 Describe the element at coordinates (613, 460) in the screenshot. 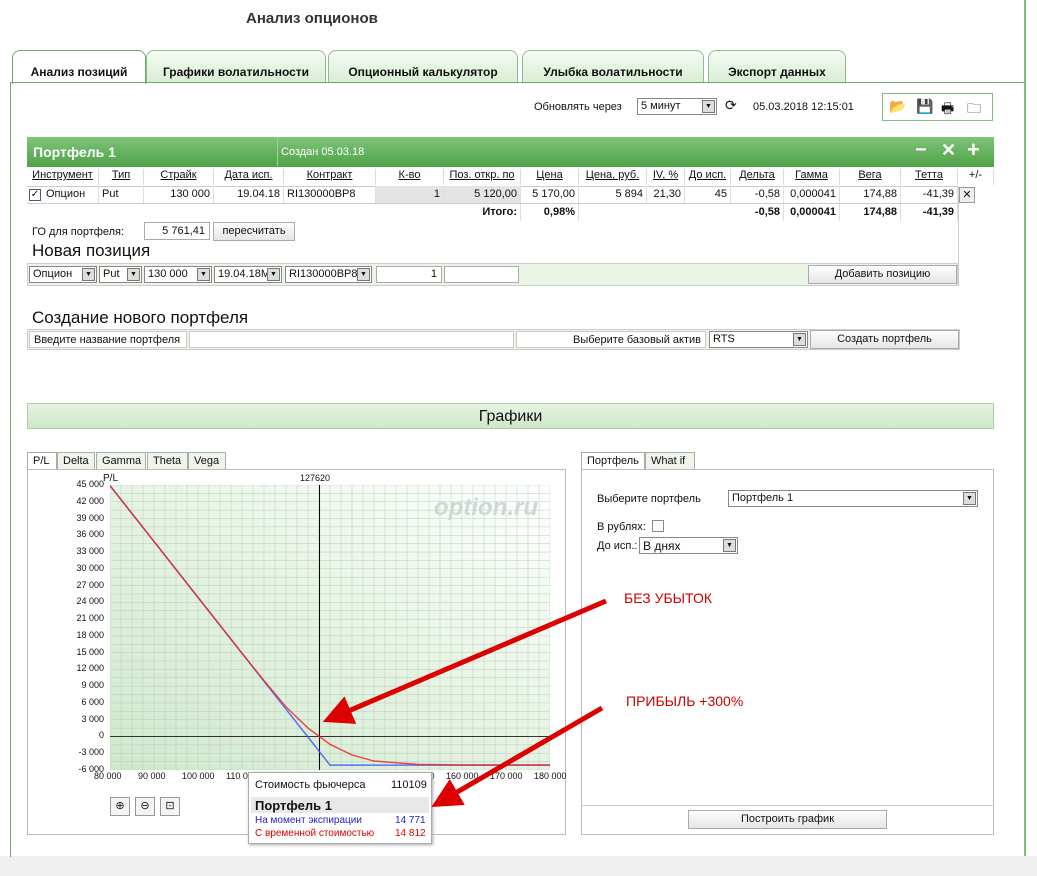

I see `tab-portfolio: Портфель` at that location.